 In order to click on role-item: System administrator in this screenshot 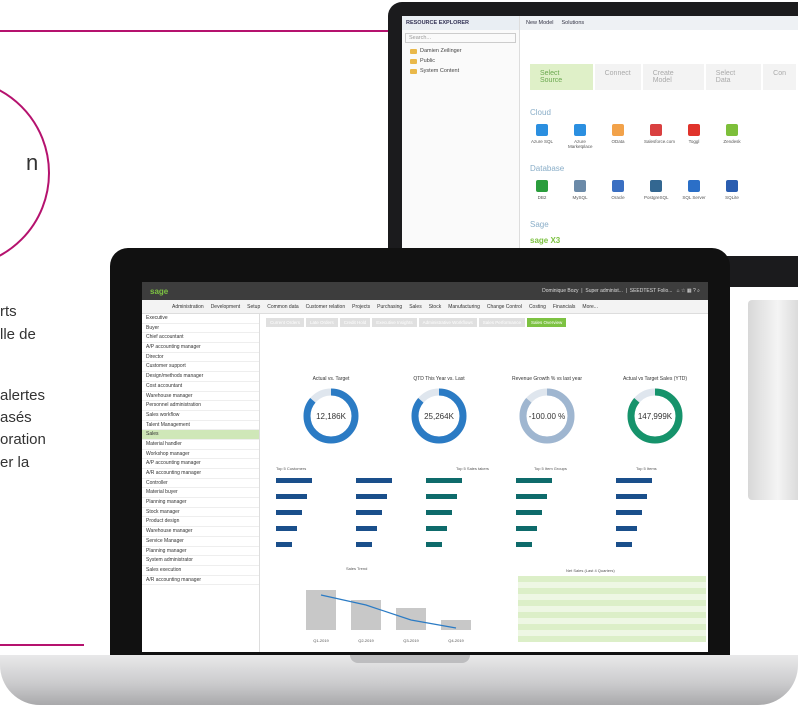, I will do `click(200, 561)`.